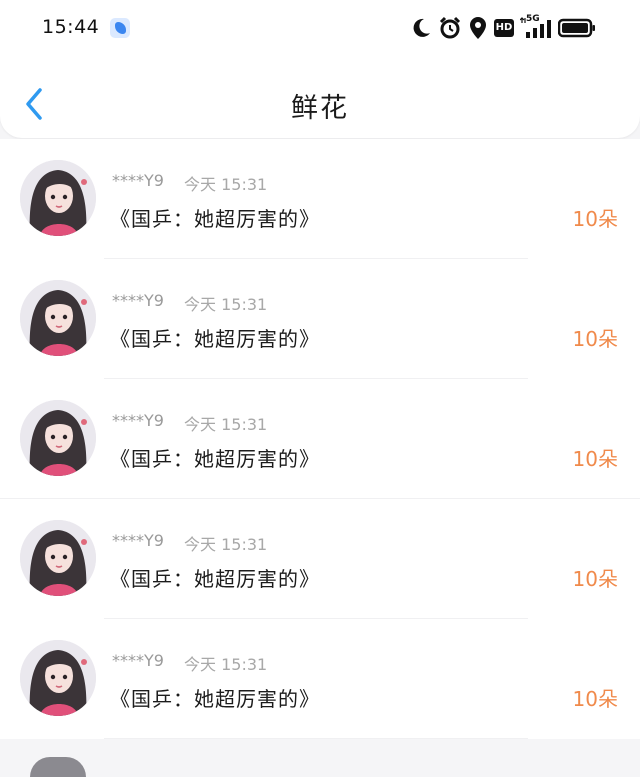 This screenshot has width=640, height=777. Describe the element at coordinates (450, 27) in the screenshot. I see `alarm-icon` at that location.